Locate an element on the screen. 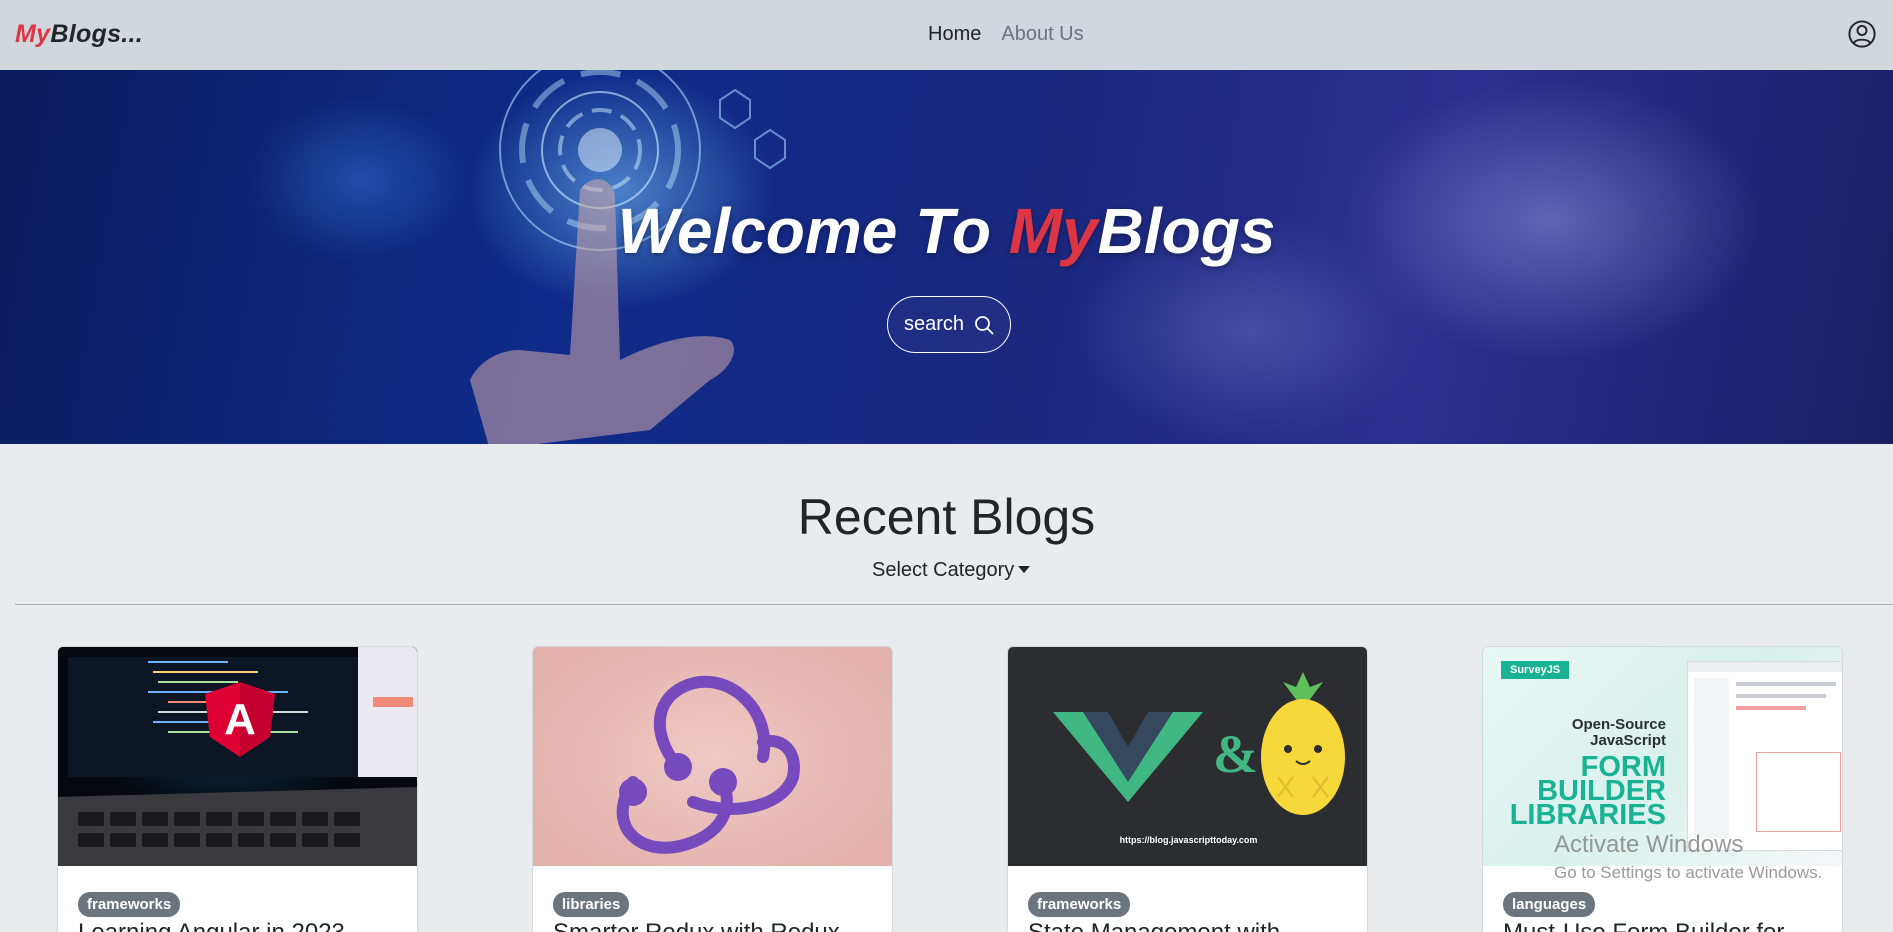 This screenshot has height=932, width=1893. nav-links: Home About Us is located at coordinates (1006, 34).